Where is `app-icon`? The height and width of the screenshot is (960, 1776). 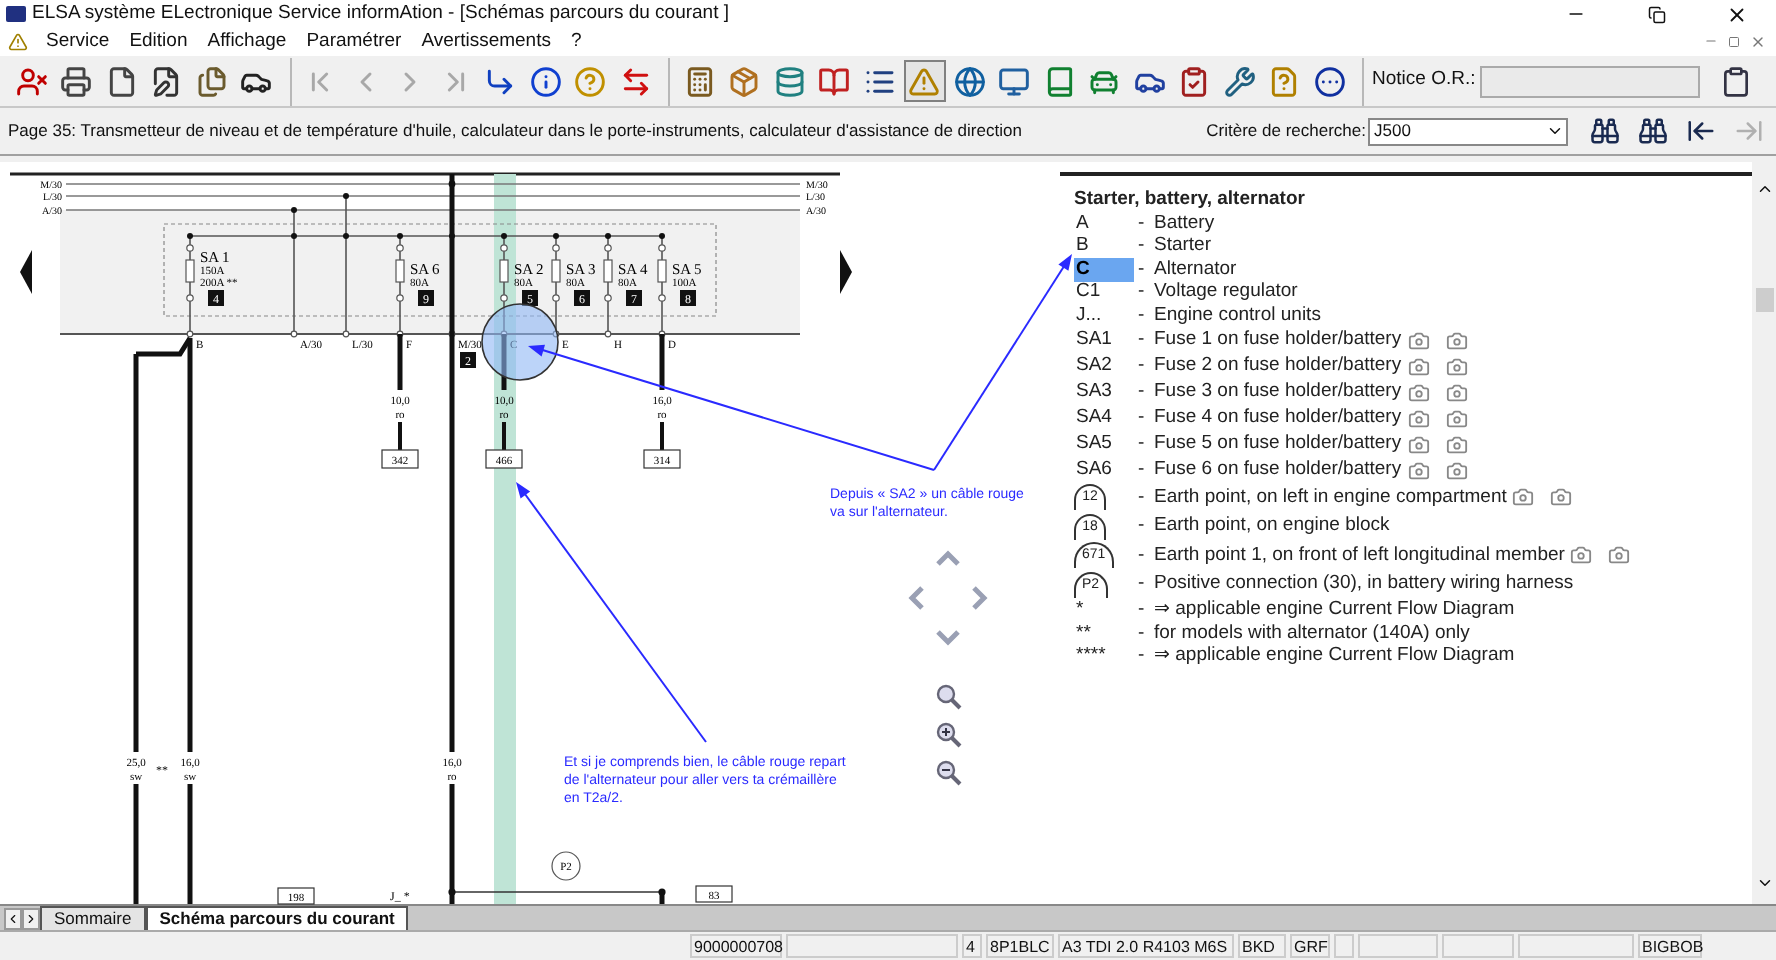
app-icon is located at coordinates (16, 14).